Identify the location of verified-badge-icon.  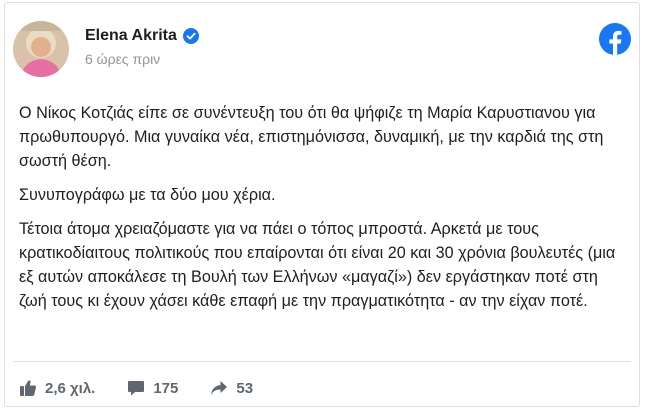
(190, 36).